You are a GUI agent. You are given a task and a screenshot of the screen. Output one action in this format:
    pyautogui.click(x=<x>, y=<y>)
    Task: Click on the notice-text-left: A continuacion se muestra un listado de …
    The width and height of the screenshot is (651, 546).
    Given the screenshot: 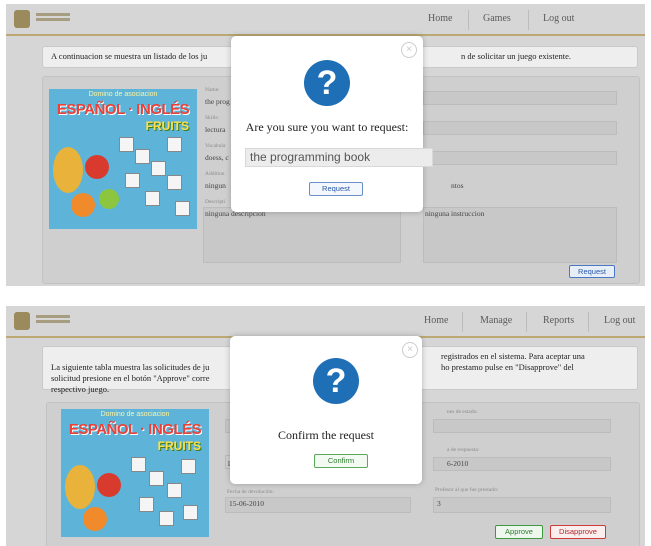 What is the action you would take?
    pyautogui.click(x=129, y=56)
    